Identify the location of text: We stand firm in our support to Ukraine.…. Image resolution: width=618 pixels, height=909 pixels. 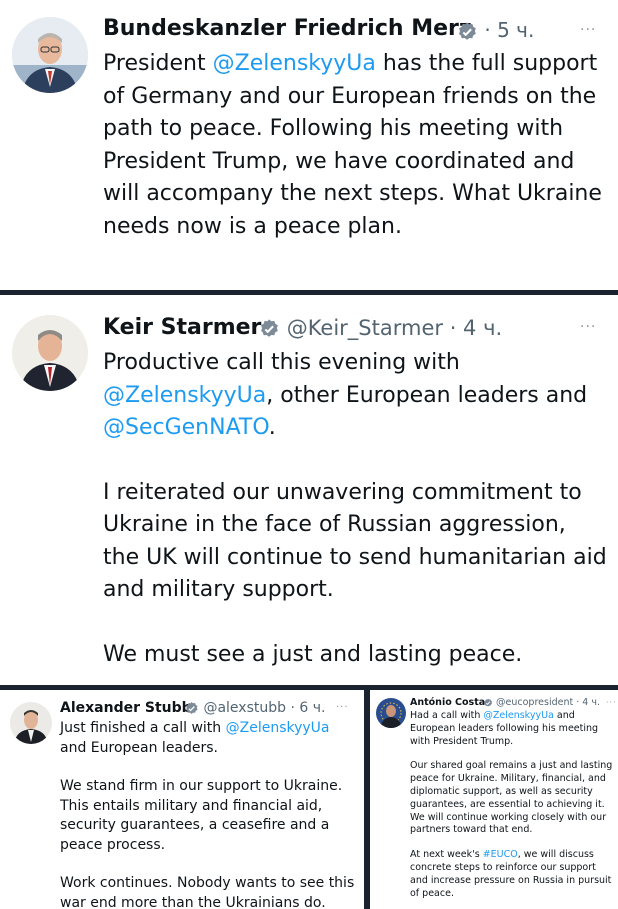
(201, 815).